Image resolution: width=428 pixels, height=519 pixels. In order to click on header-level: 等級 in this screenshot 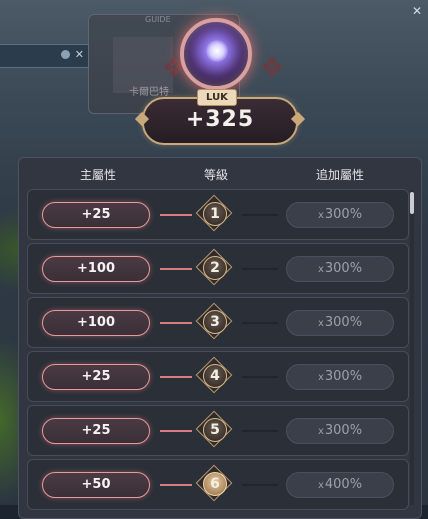, I will do `click(216, 175)`.